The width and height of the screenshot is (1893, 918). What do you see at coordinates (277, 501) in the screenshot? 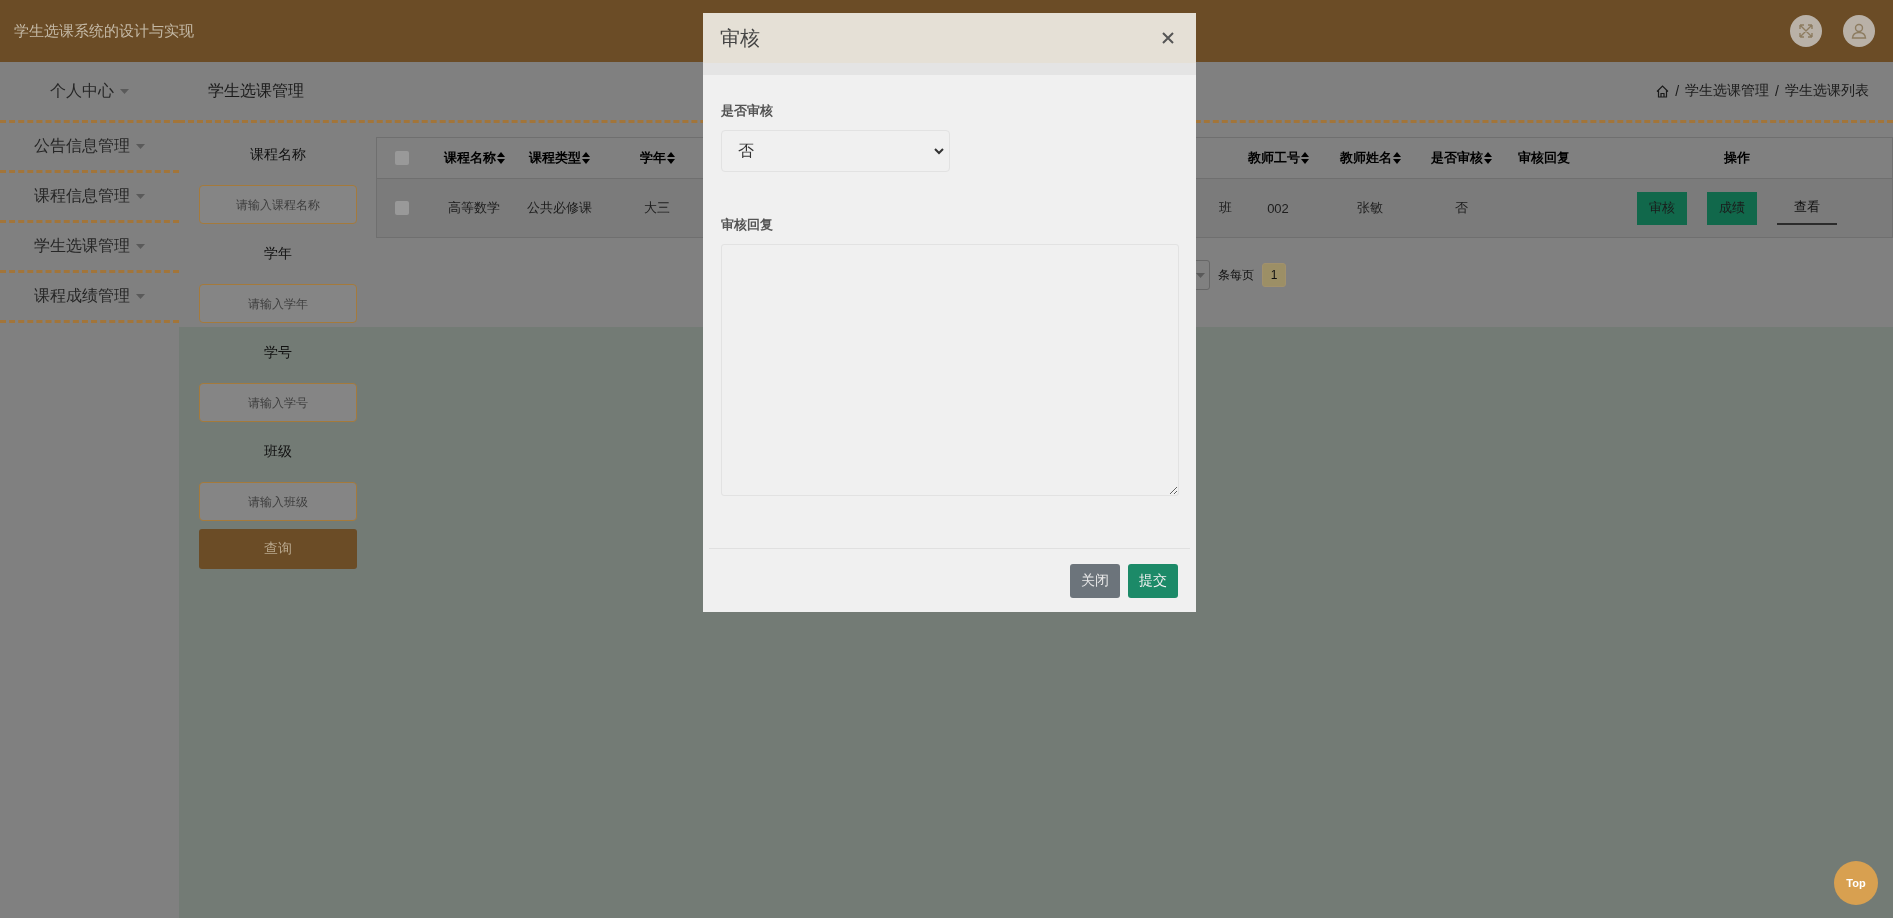
I see `search-field: 请输入班级` at bounding box center [277, 501].